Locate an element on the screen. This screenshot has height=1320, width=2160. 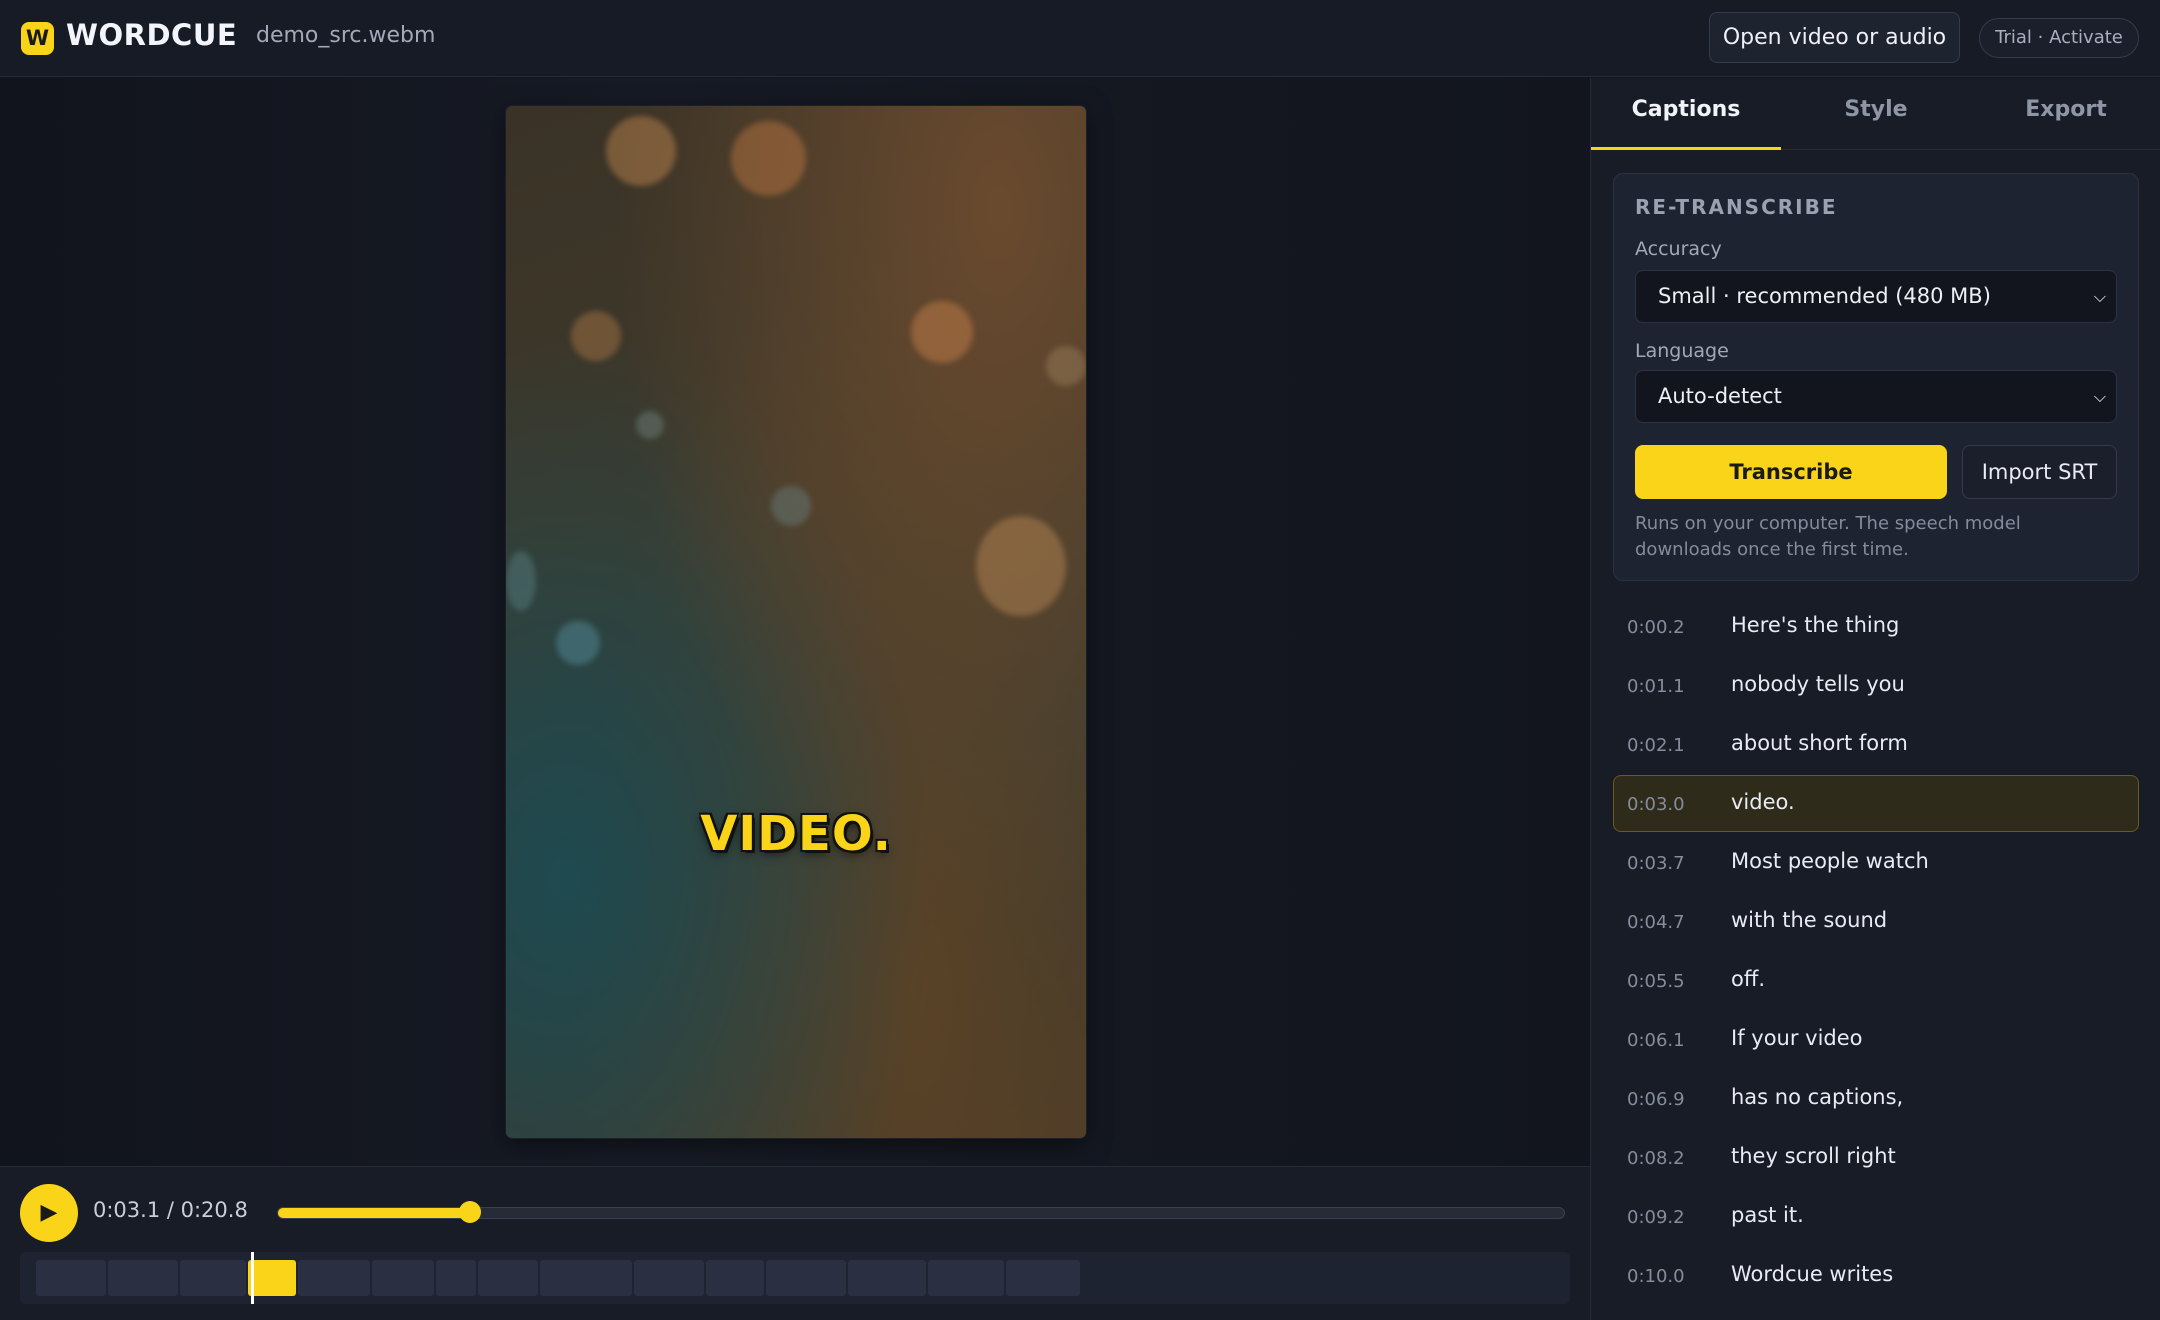
cue-text: they scroll right is located at coordinates (1813, 1156).